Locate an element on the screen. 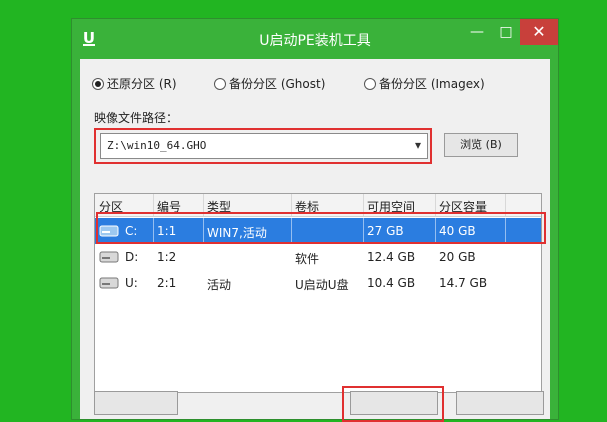  mode-options: 还原分区 (R) 备份分区 (Ghost) 备份分区 (Imagex) is located at coordinates (320, 84).